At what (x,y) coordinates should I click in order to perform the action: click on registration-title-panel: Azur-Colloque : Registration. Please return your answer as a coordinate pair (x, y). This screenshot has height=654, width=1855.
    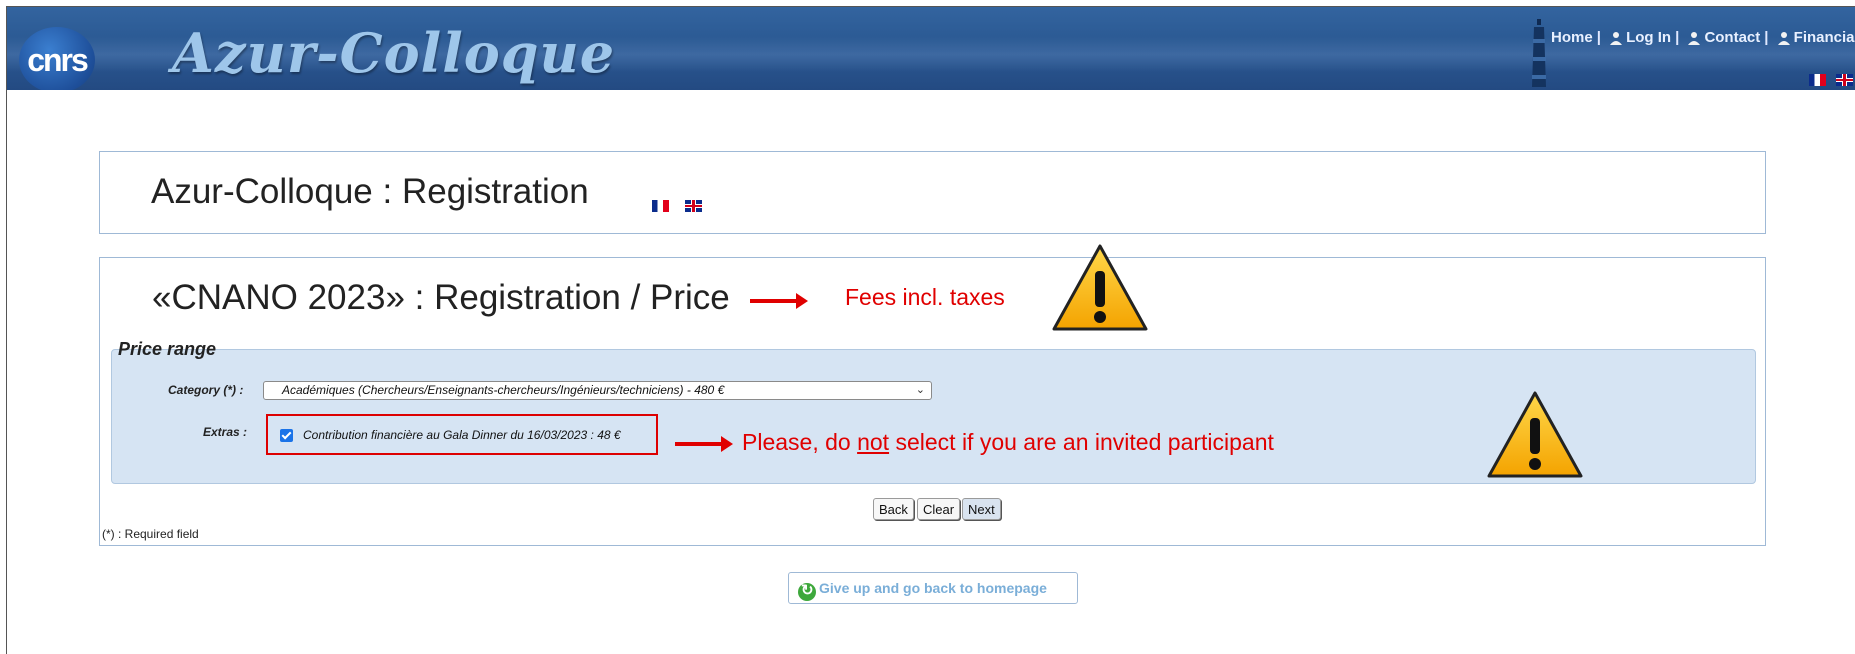
    Looking at the image, I should click on (932, 192).